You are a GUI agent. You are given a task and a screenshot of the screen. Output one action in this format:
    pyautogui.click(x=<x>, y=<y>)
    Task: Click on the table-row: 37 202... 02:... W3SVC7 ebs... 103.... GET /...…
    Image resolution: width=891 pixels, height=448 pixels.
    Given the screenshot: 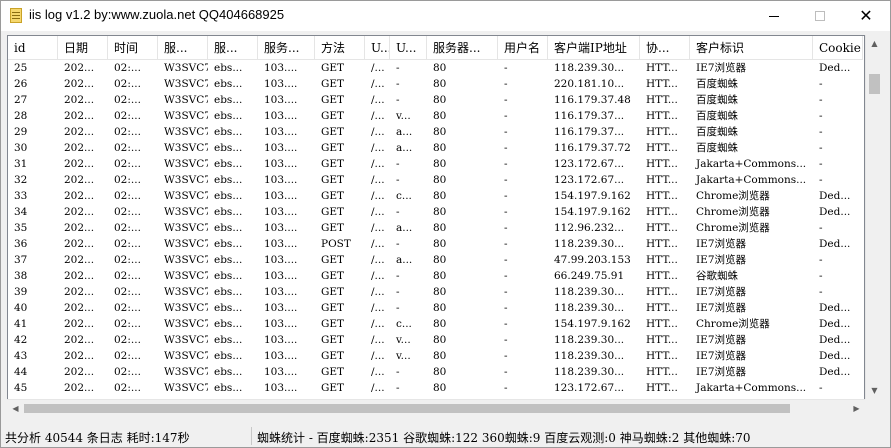 What is the action you would take?
    pyautogui.click(x=435, y=260)
    